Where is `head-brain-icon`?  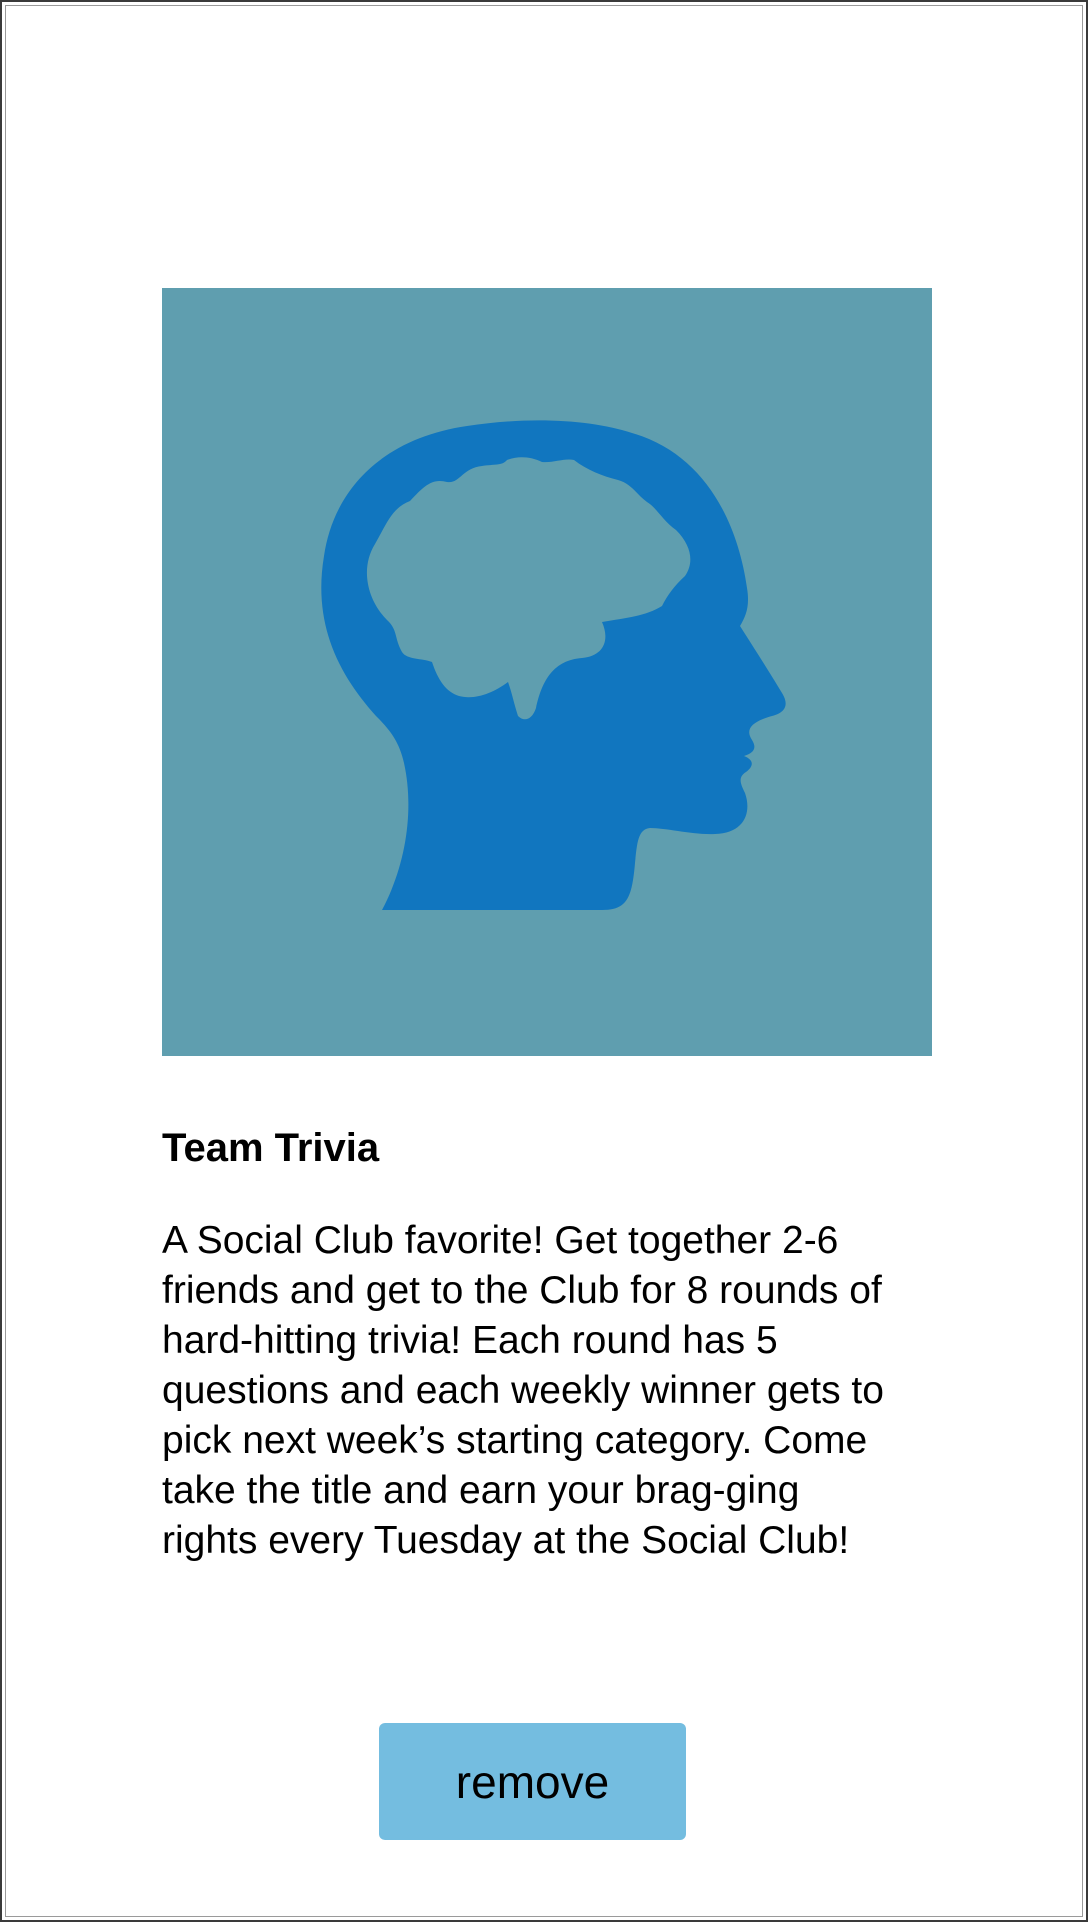 head-brain-icon is located at coordinates (553, 665).